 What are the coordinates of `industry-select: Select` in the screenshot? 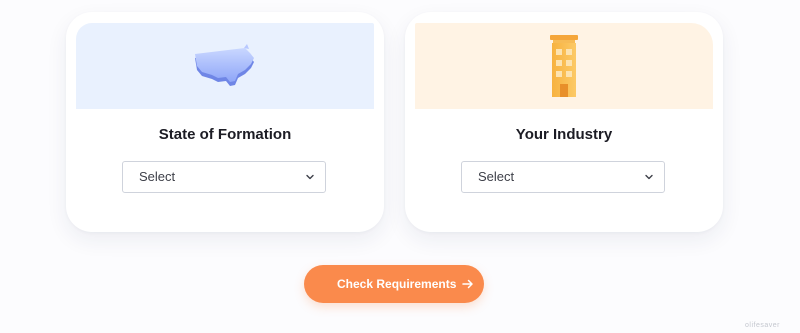 It's located at (563, 177).